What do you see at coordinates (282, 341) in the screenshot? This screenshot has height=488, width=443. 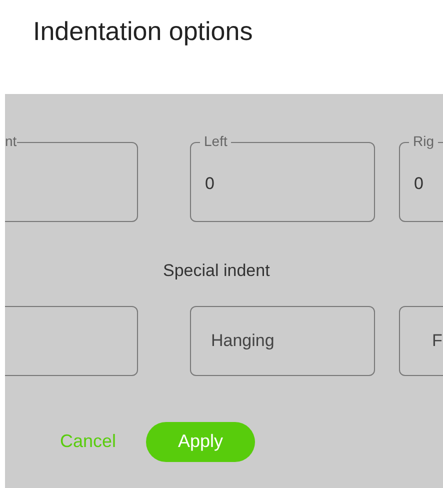 I see `option-button: Hanging` at bounding box center [282, 341].